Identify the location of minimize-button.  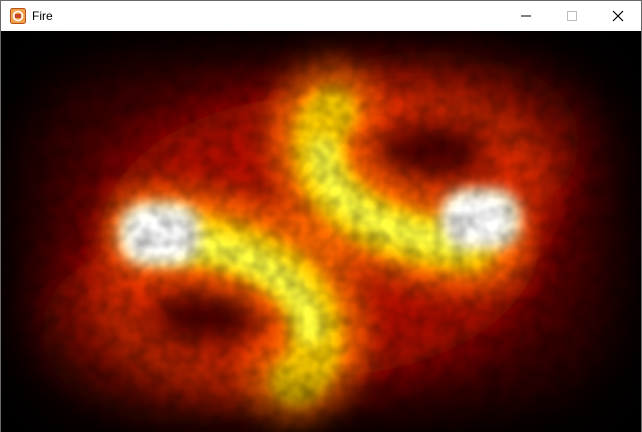
(526, 16).